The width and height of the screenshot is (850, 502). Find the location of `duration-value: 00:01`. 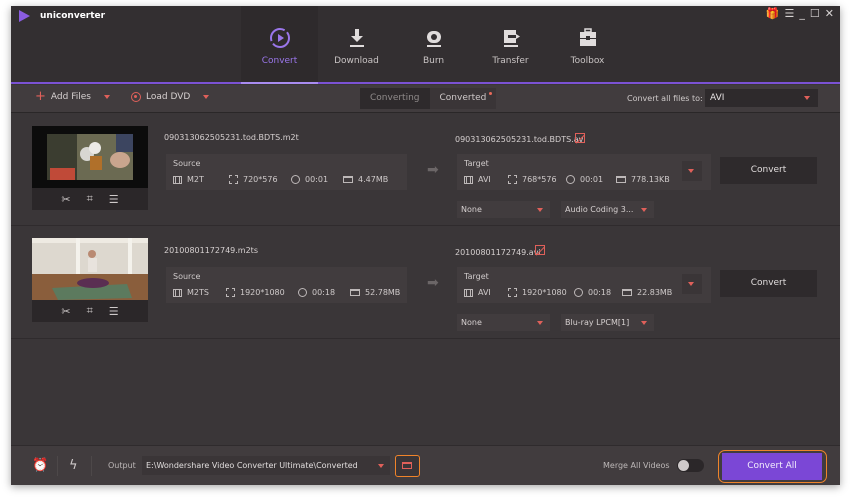

duration-value: 00:01 is located at coordinates (317, 179).